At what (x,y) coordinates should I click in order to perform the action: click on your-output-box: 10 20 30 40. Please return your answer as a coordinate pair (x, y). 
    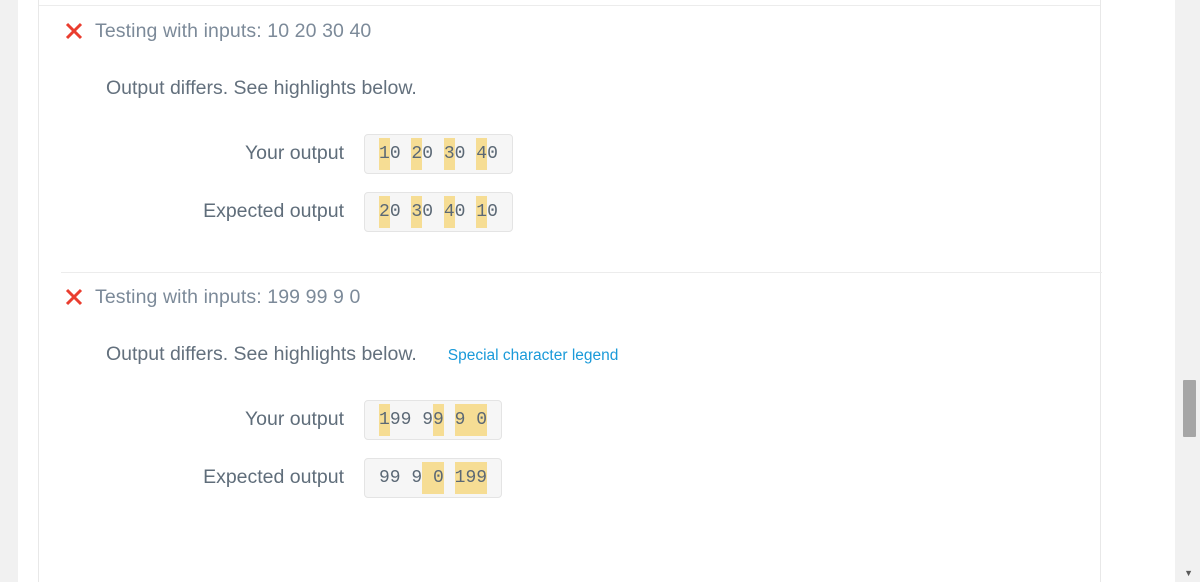
    Looking at the image, I should click on (438, 154).